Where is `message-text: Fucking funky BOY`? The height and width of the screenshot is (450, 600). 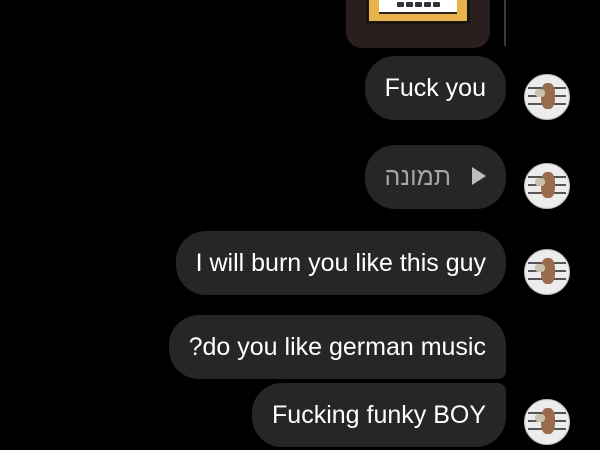 message-text: Fucking funky BOY is located at coordinates (379, 415).